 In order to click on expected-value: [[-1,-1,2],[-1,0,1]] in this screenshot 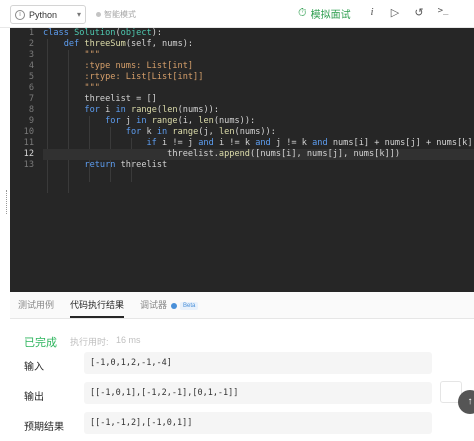, I will do `click(258, 423)`.